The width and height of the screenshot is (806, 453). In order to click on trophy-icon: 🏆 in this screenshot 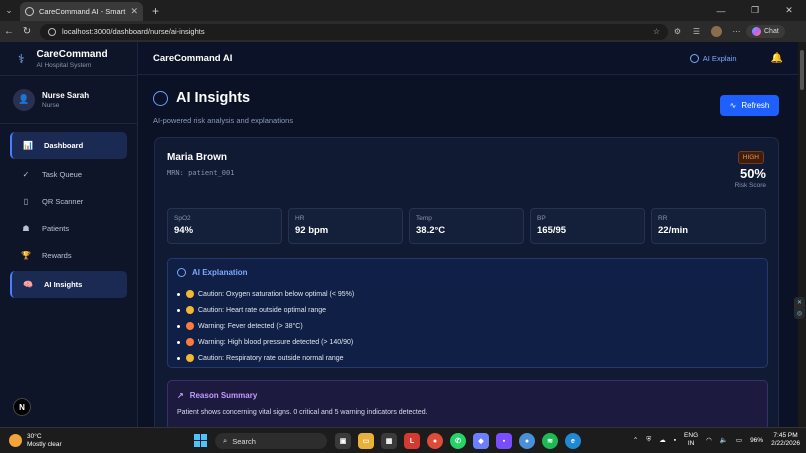, I will do `click(26, 255)`.